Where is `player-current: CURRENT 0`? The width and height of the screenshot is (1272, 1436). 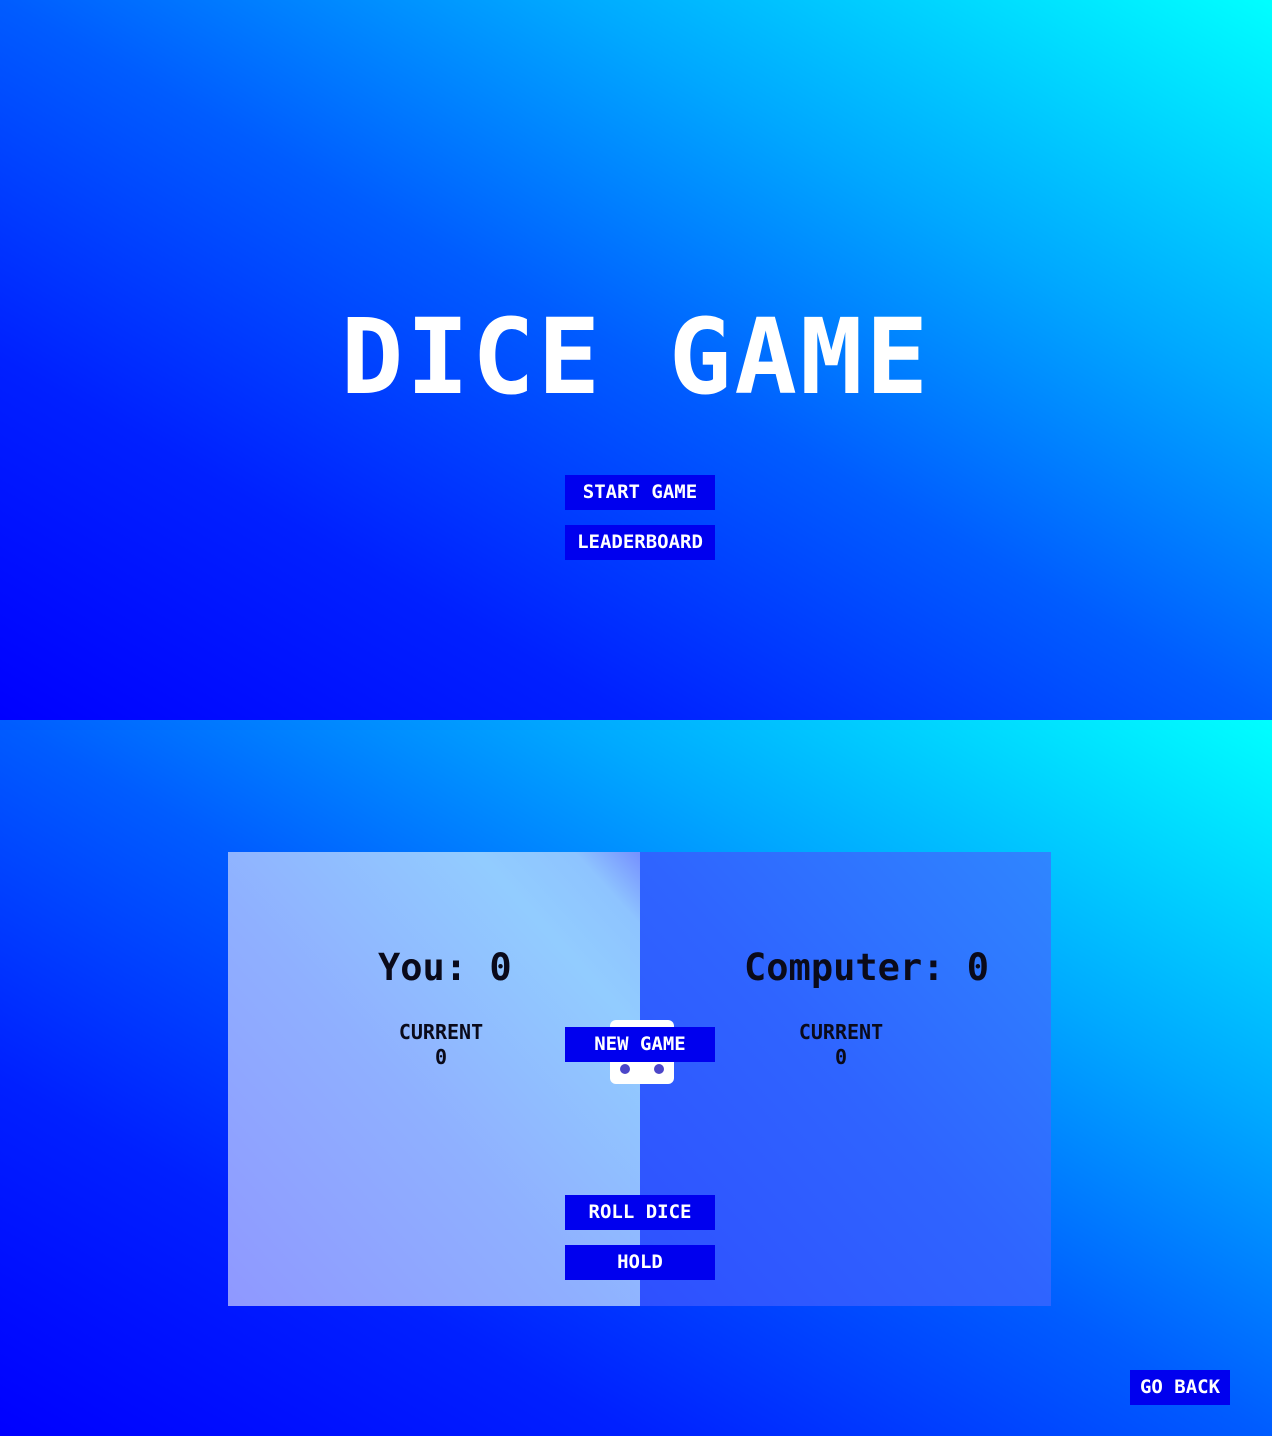
player-current: CURRENT 0 is located at coordinates (441, 1045).